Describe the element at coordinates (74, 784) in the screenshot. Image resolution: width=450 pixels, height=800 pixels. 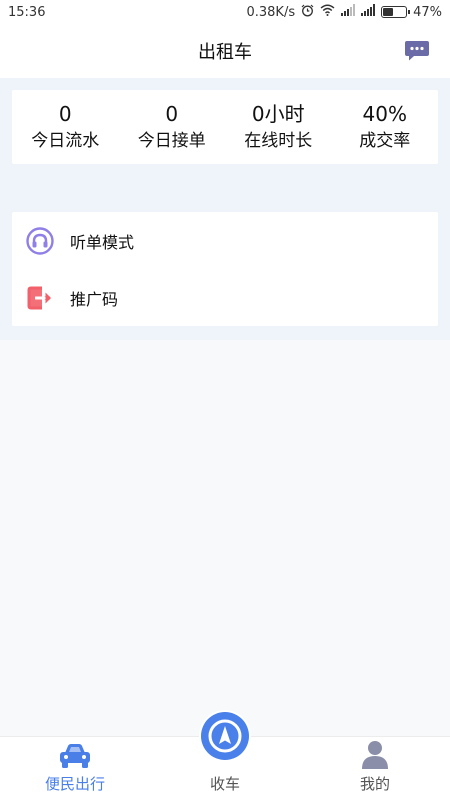
I see `tab-label: 便民出行` at that location.